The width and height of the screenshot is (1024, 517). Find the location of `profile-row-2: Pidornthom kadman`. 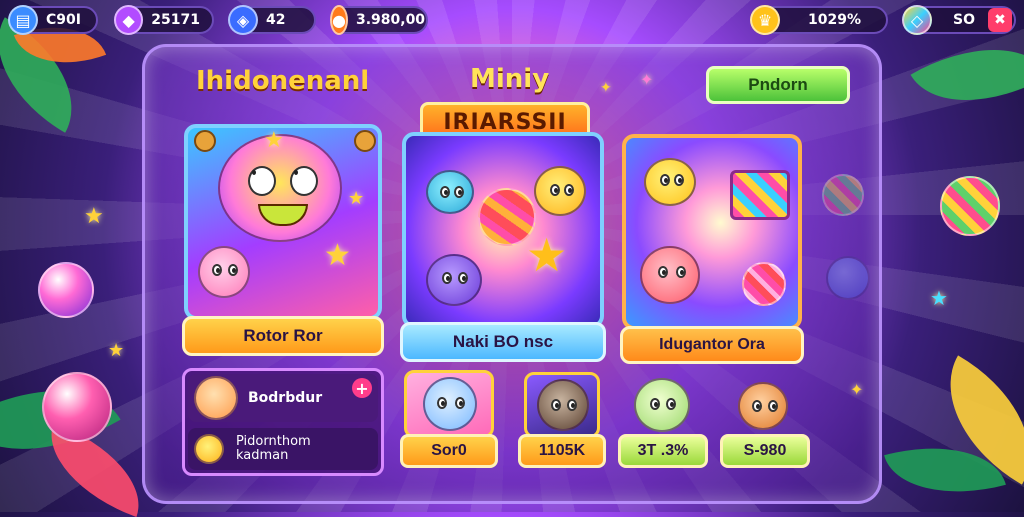

profile-row-2: Pidornthom kadman is located at coordinates (283, 449).